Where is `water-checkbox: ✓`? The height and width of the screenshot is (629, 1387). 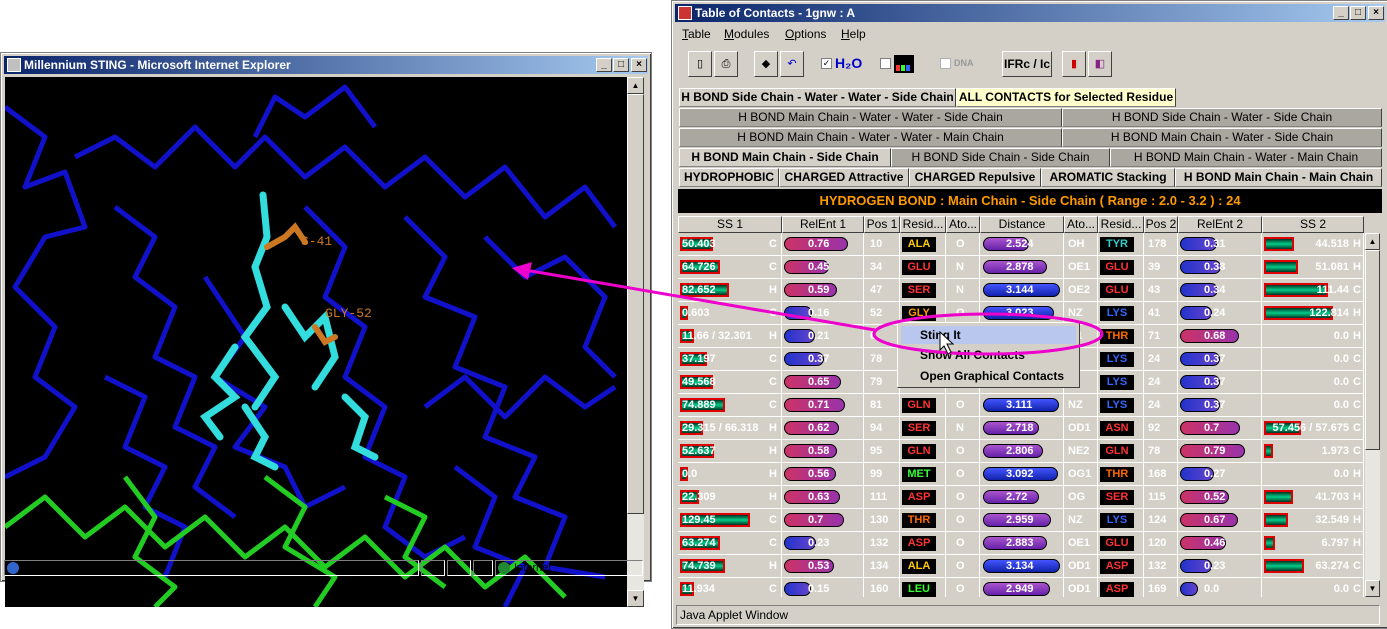
water-checkbox: ✓ is located at coordinates (826, 63).